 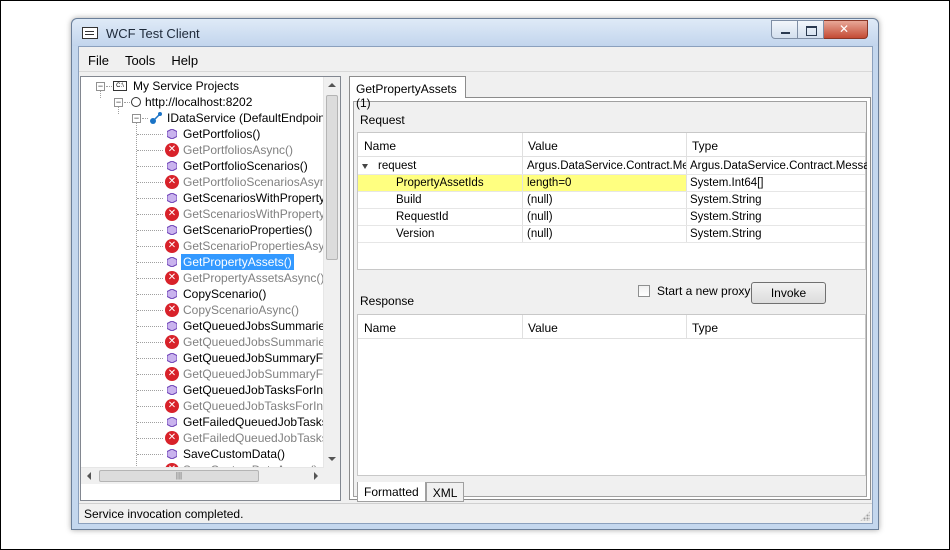 I want to click on scroll-left-icon, so click(x=89, y=476).